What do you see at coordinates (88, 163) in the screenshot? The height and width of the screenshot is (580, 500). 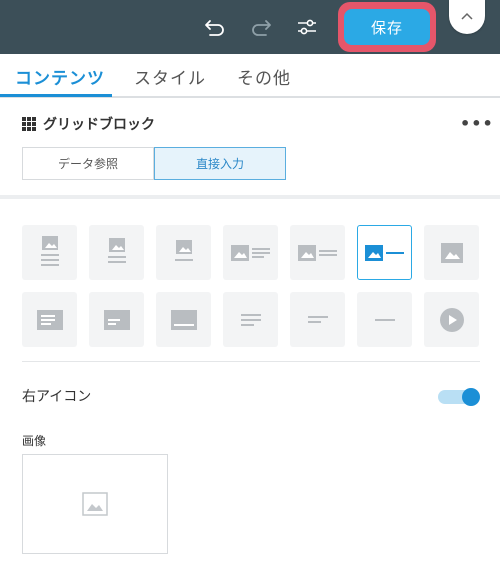 I see `data-reference-option: データ参照` at bounding box center [88, 163].